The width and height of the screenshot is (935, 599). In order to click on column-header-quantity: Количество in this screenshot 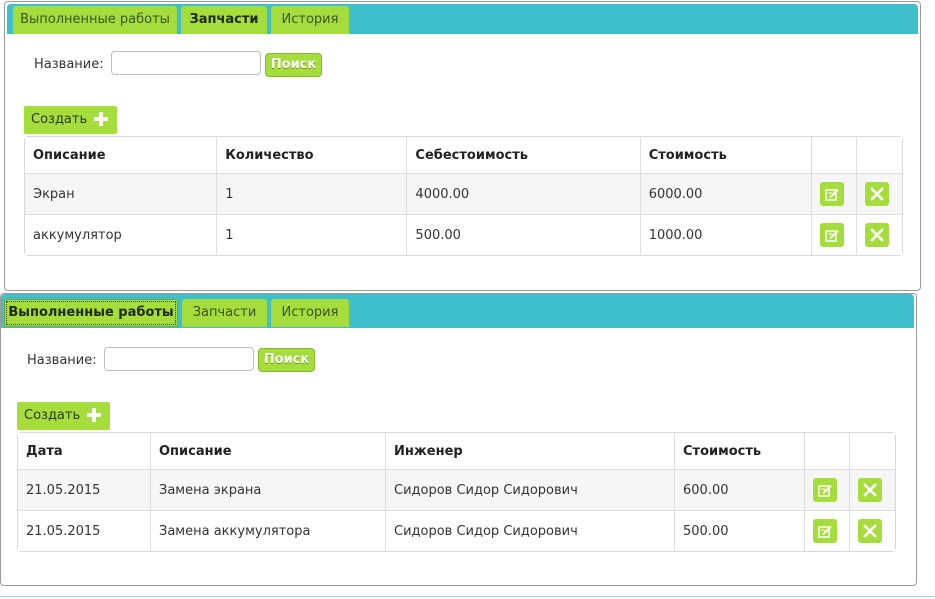, I will do `click(312, 155)`.